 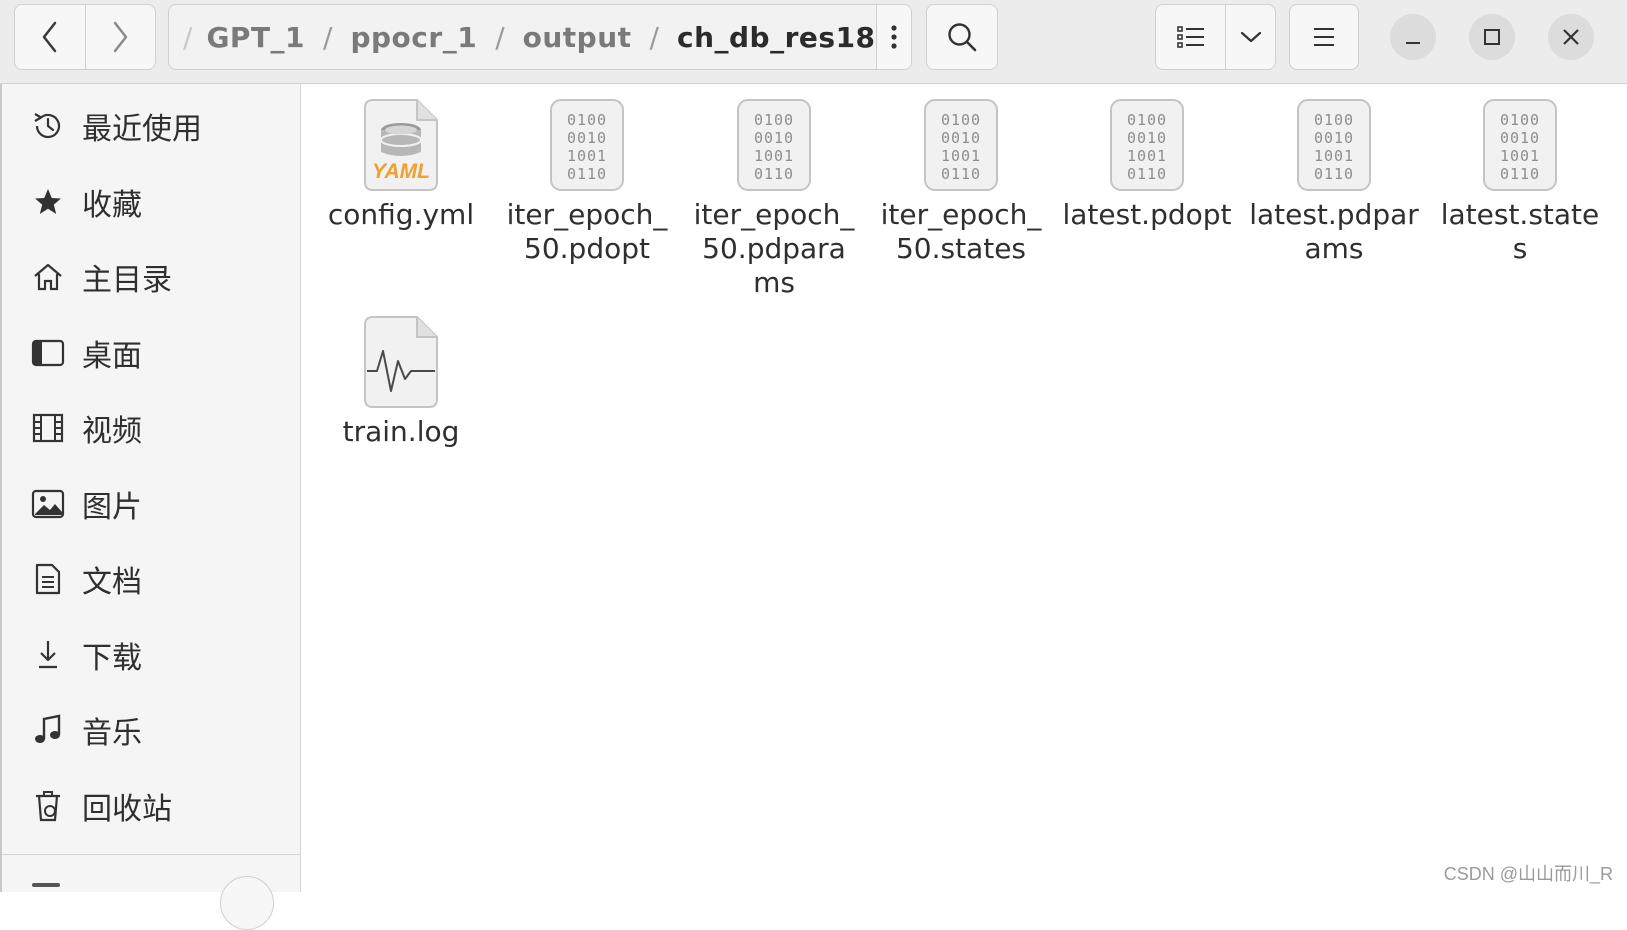 What do you see at coordinates (1413, 43) in the screenshot?
I see `minimize-icon` at bounding box center [1413, 43].